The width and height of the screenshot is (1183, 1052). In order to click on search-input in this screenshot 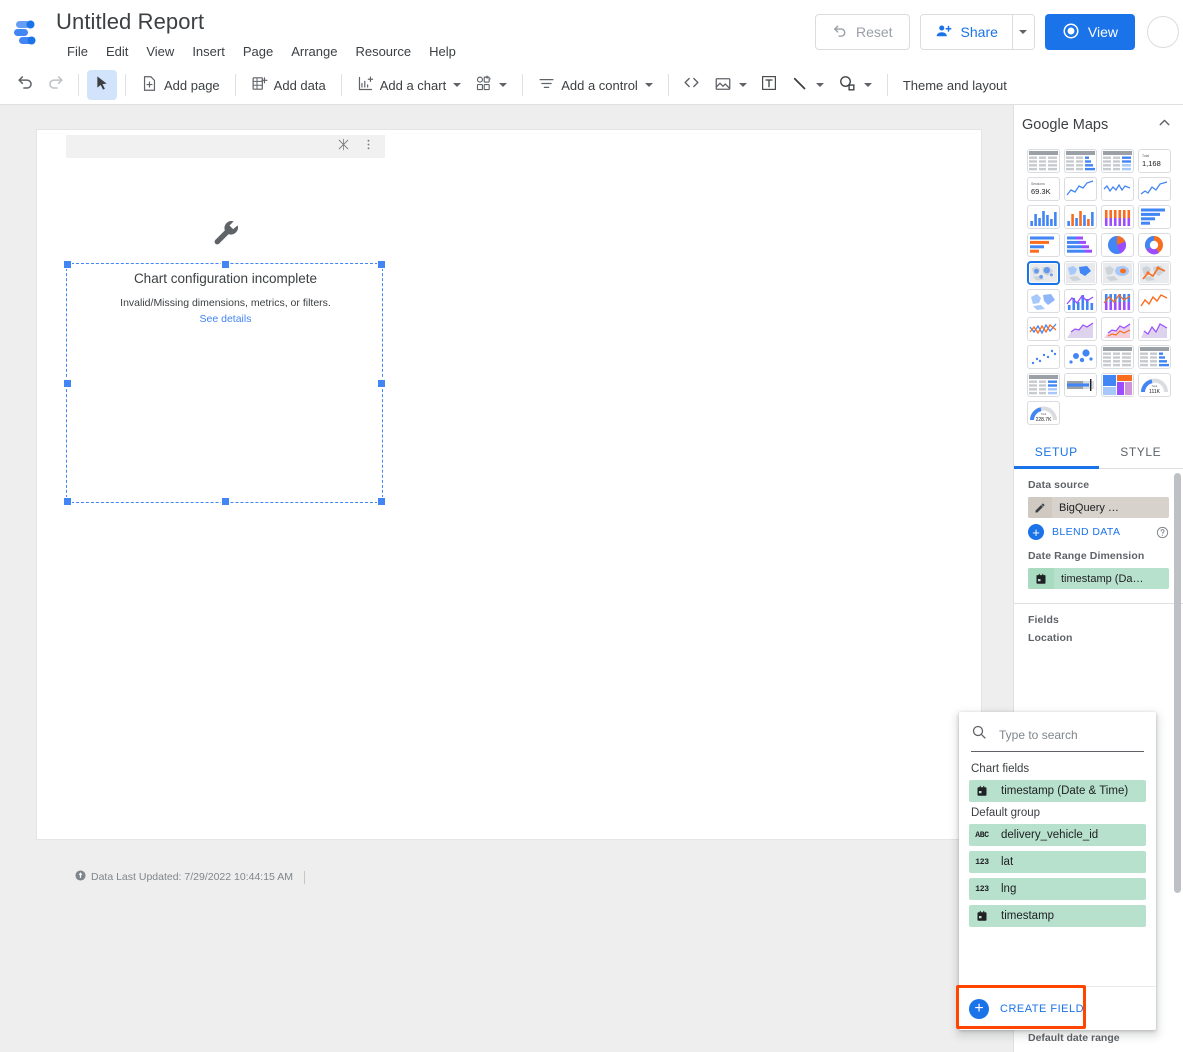, I will do `click(1070, 734)`.